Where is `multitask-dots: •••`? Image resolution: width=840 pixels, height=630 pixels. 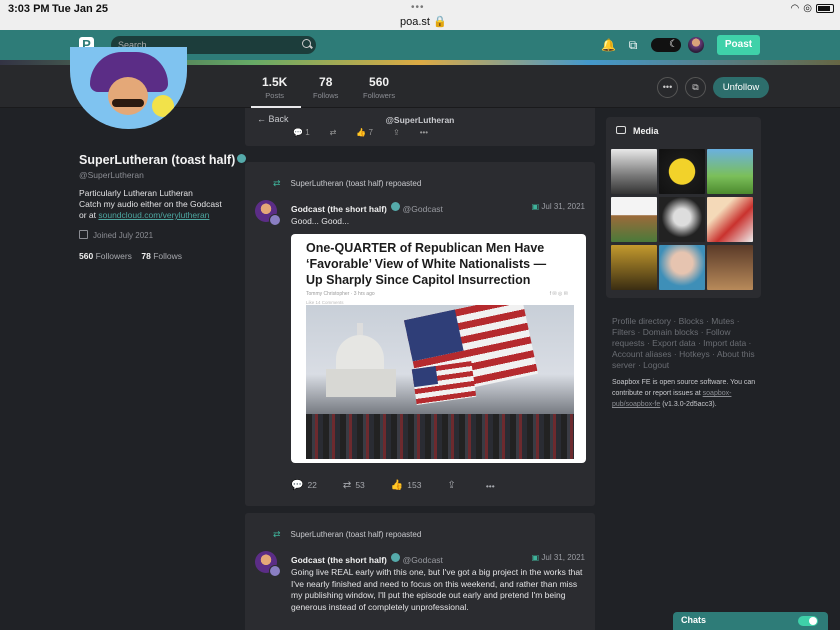 multitask-dots: ••• is located at coordinates (418, 7).